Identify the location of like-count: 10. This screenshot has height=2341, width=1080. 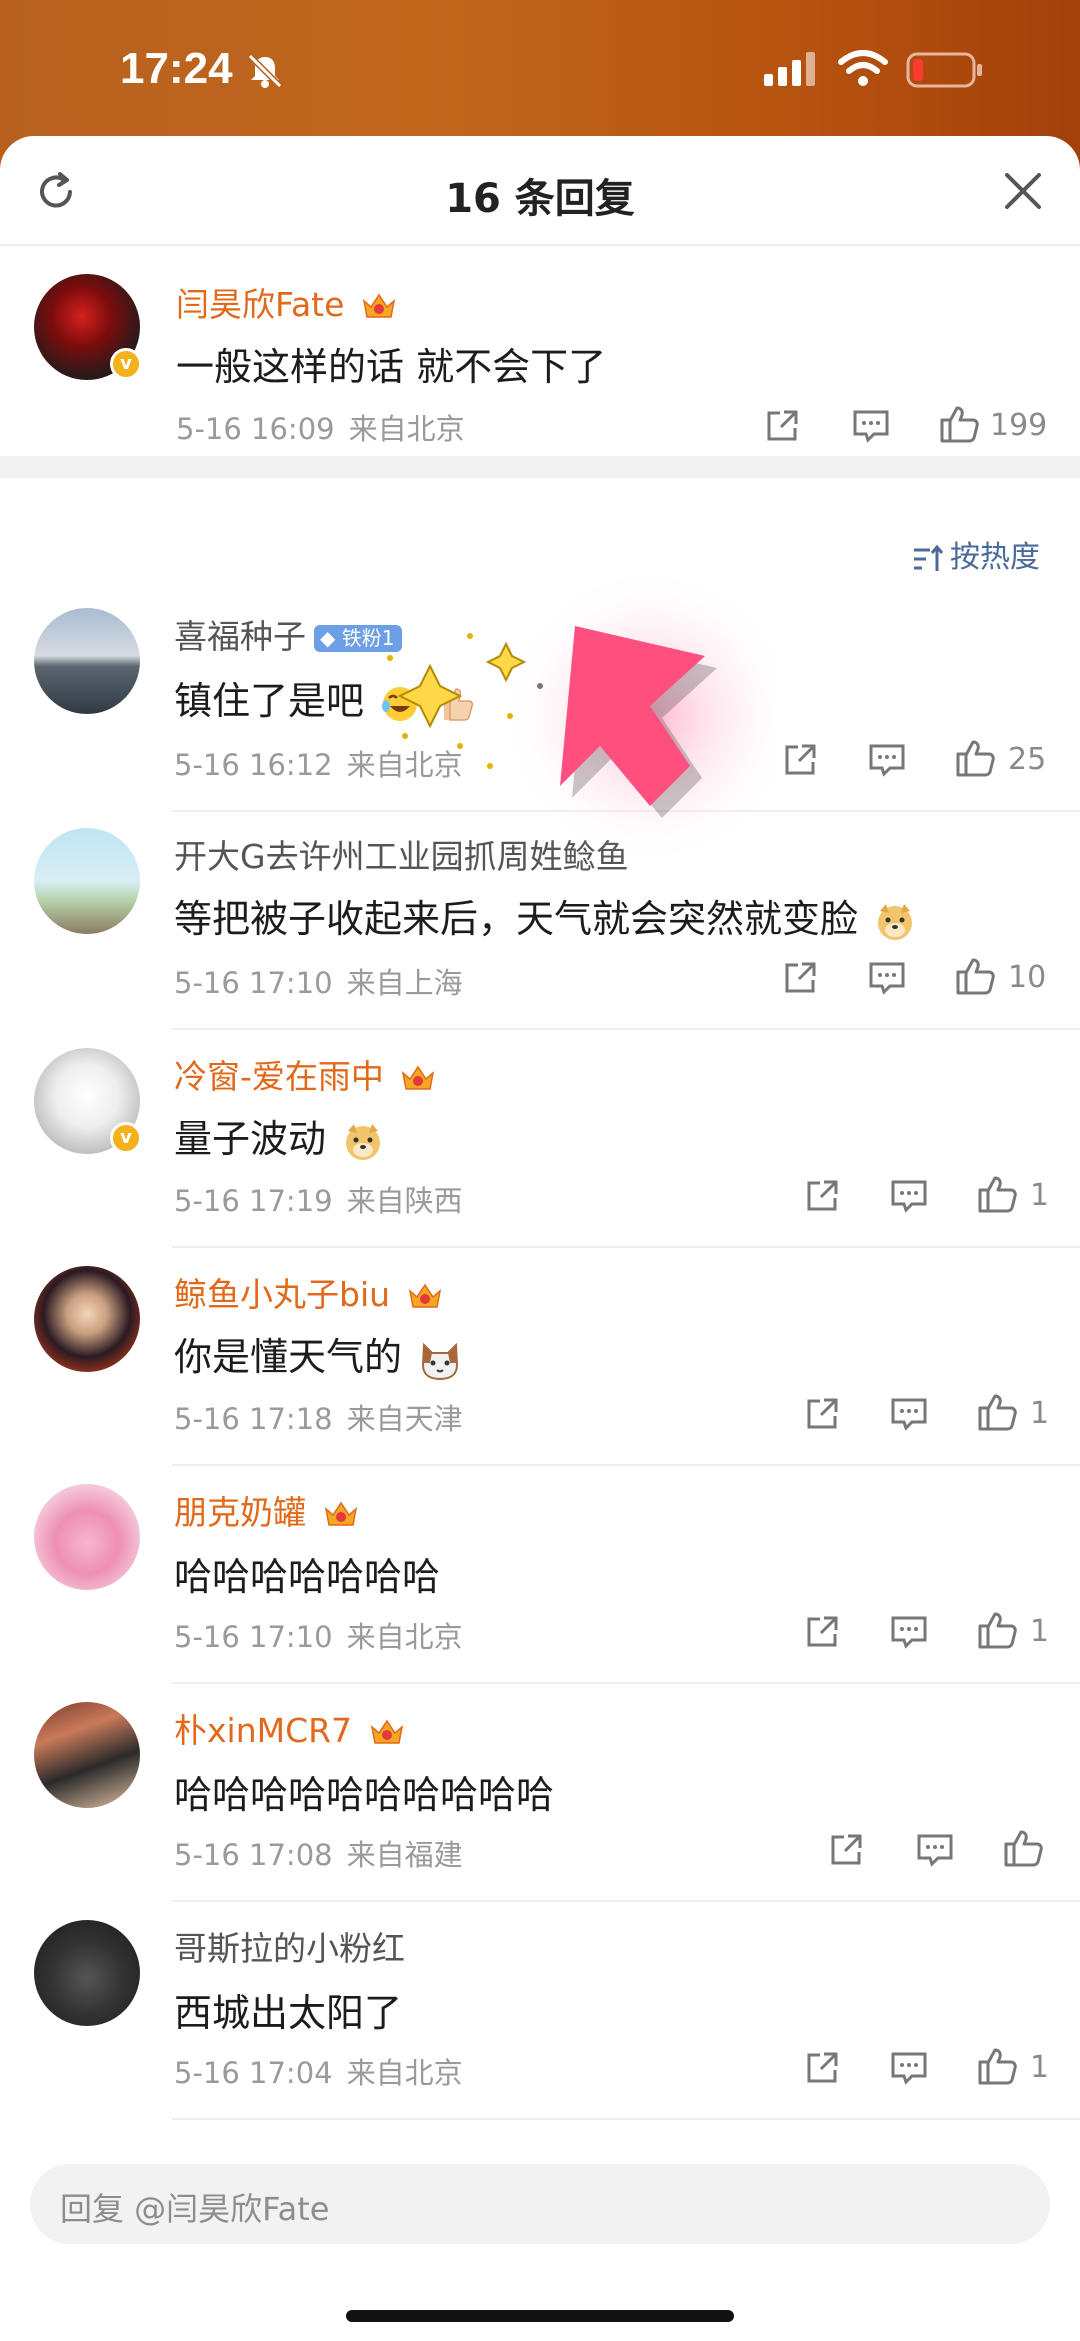
(1027, 977).